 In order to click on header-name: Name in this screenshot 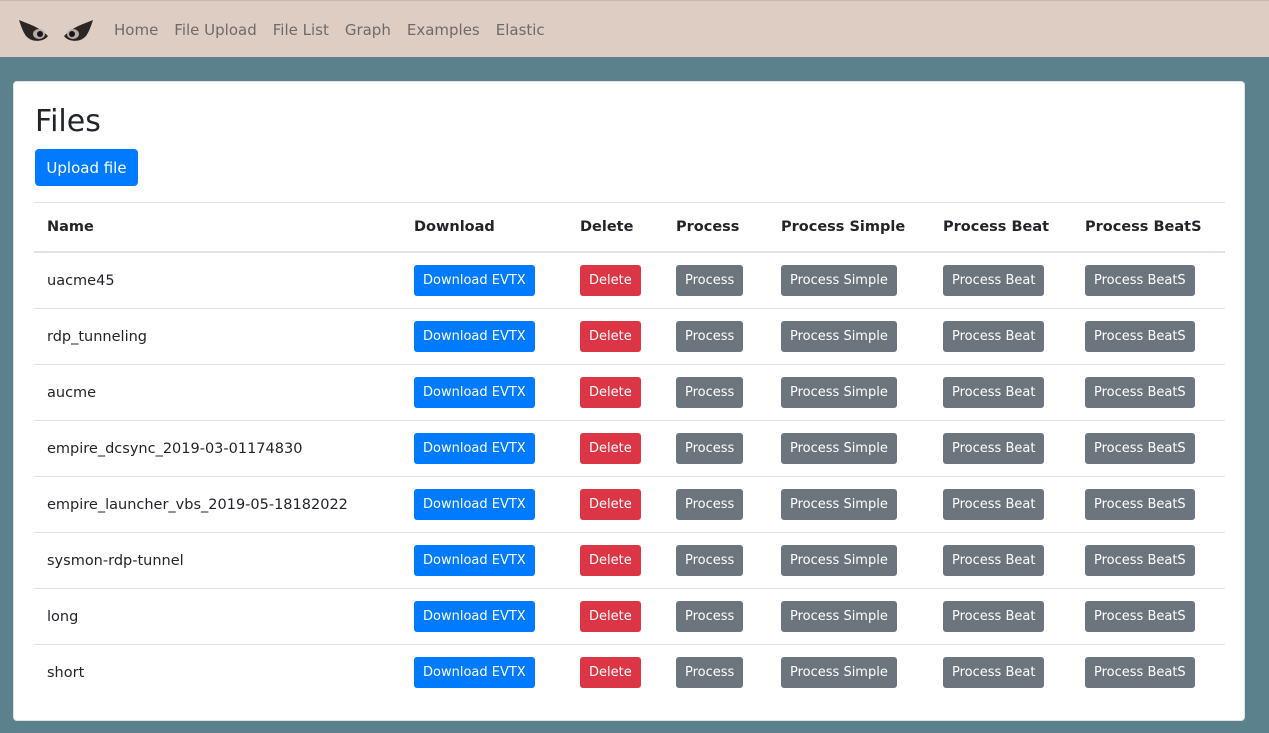, I will do `click(217, 227)`.